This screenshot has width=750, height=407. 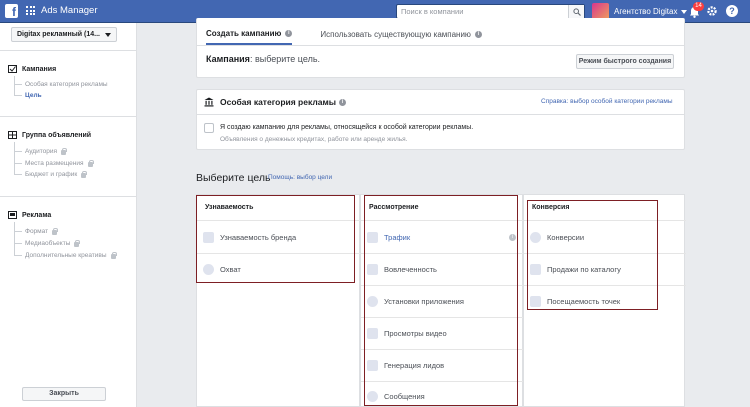 I want to click on campaign-checkbox-icon, so click(x=12, y=69).